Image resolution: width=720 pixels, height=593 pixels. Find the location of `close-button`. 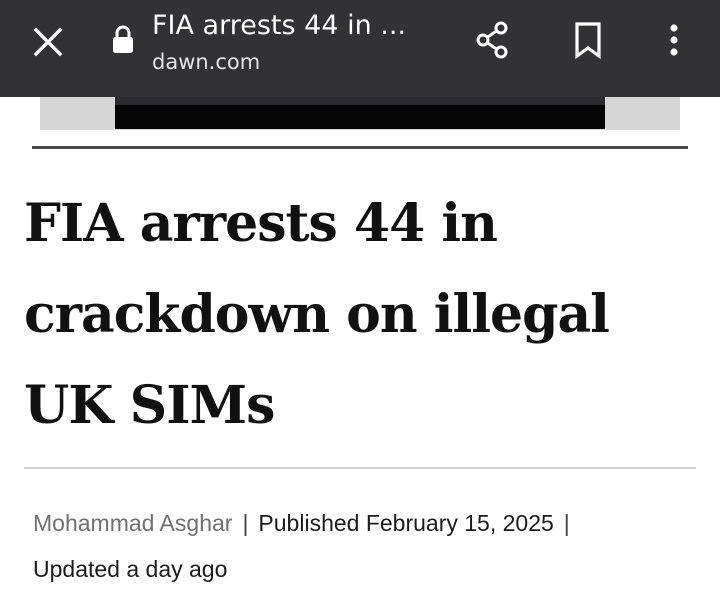

close-button is located at coordinates (48, 42).